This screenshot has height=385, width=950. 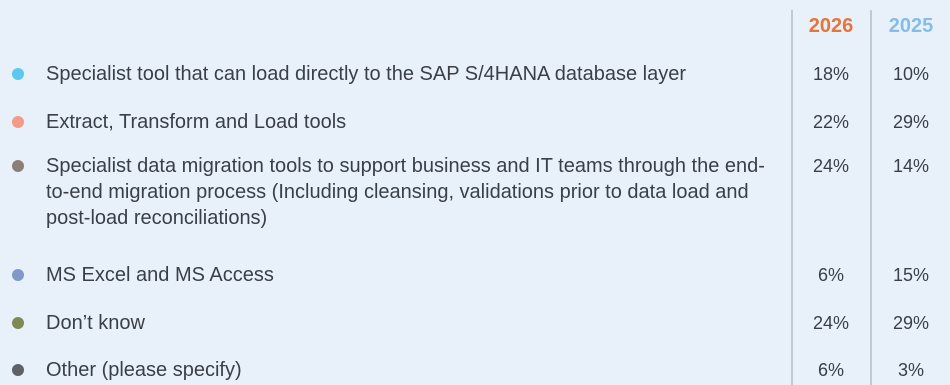 I want to click on value-2025: 3%, so click(x=910, y=370).